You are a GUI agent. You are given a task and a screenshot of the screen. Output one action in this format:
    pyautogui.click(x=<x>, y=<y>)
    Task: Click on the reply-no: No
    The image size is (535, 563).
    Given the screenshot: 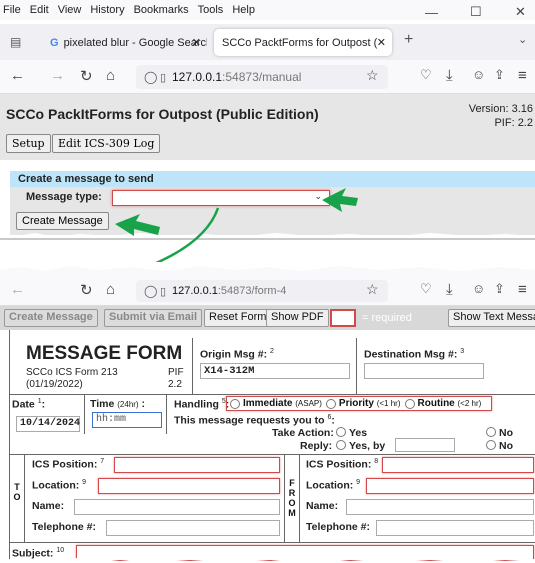 What is the action you would take?
    pyautogui.click(x=499, y=446)
    